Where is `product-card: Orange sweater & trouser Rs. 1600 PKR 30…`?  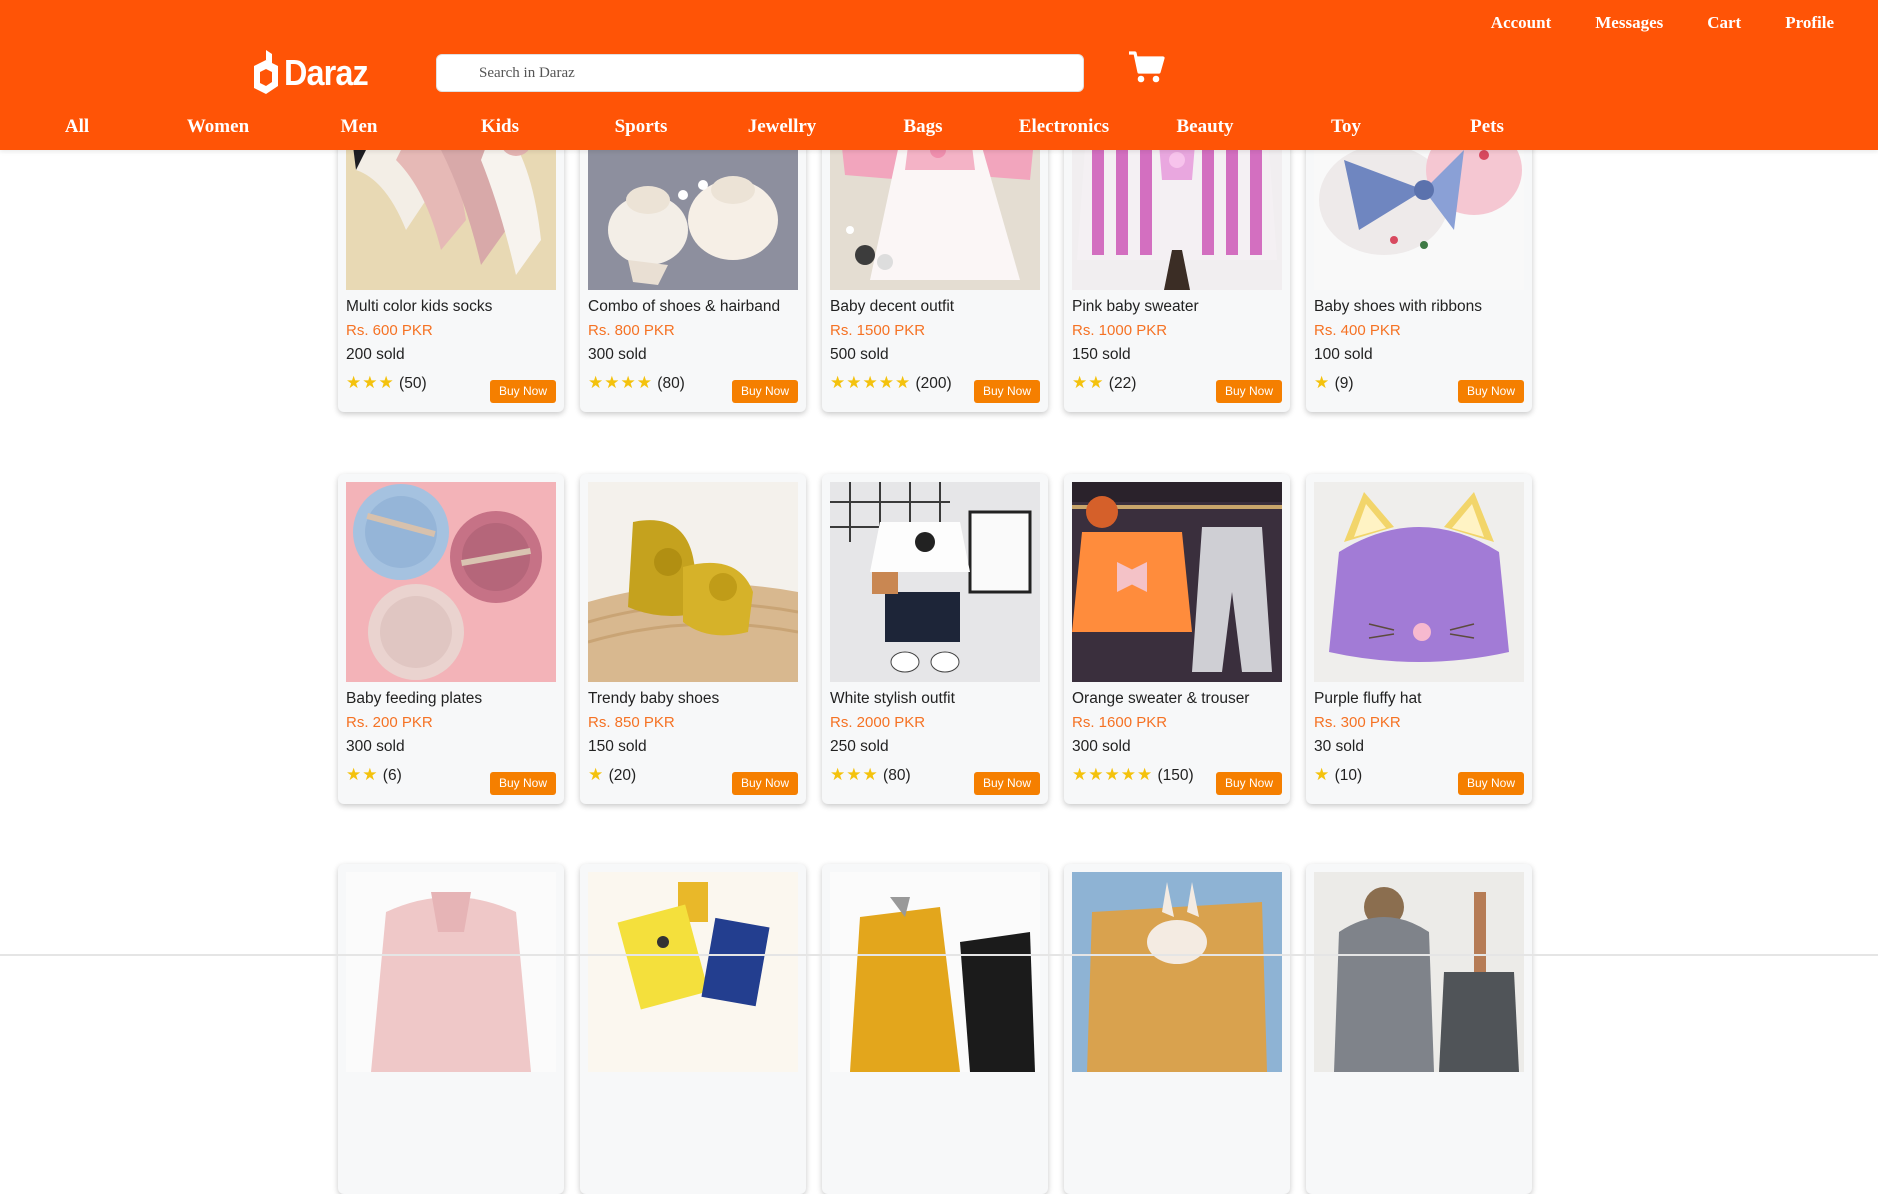 product-card: Orange sweater & trouser Rs. 1600 PKR 30… is located at coordinates (1177, 639).